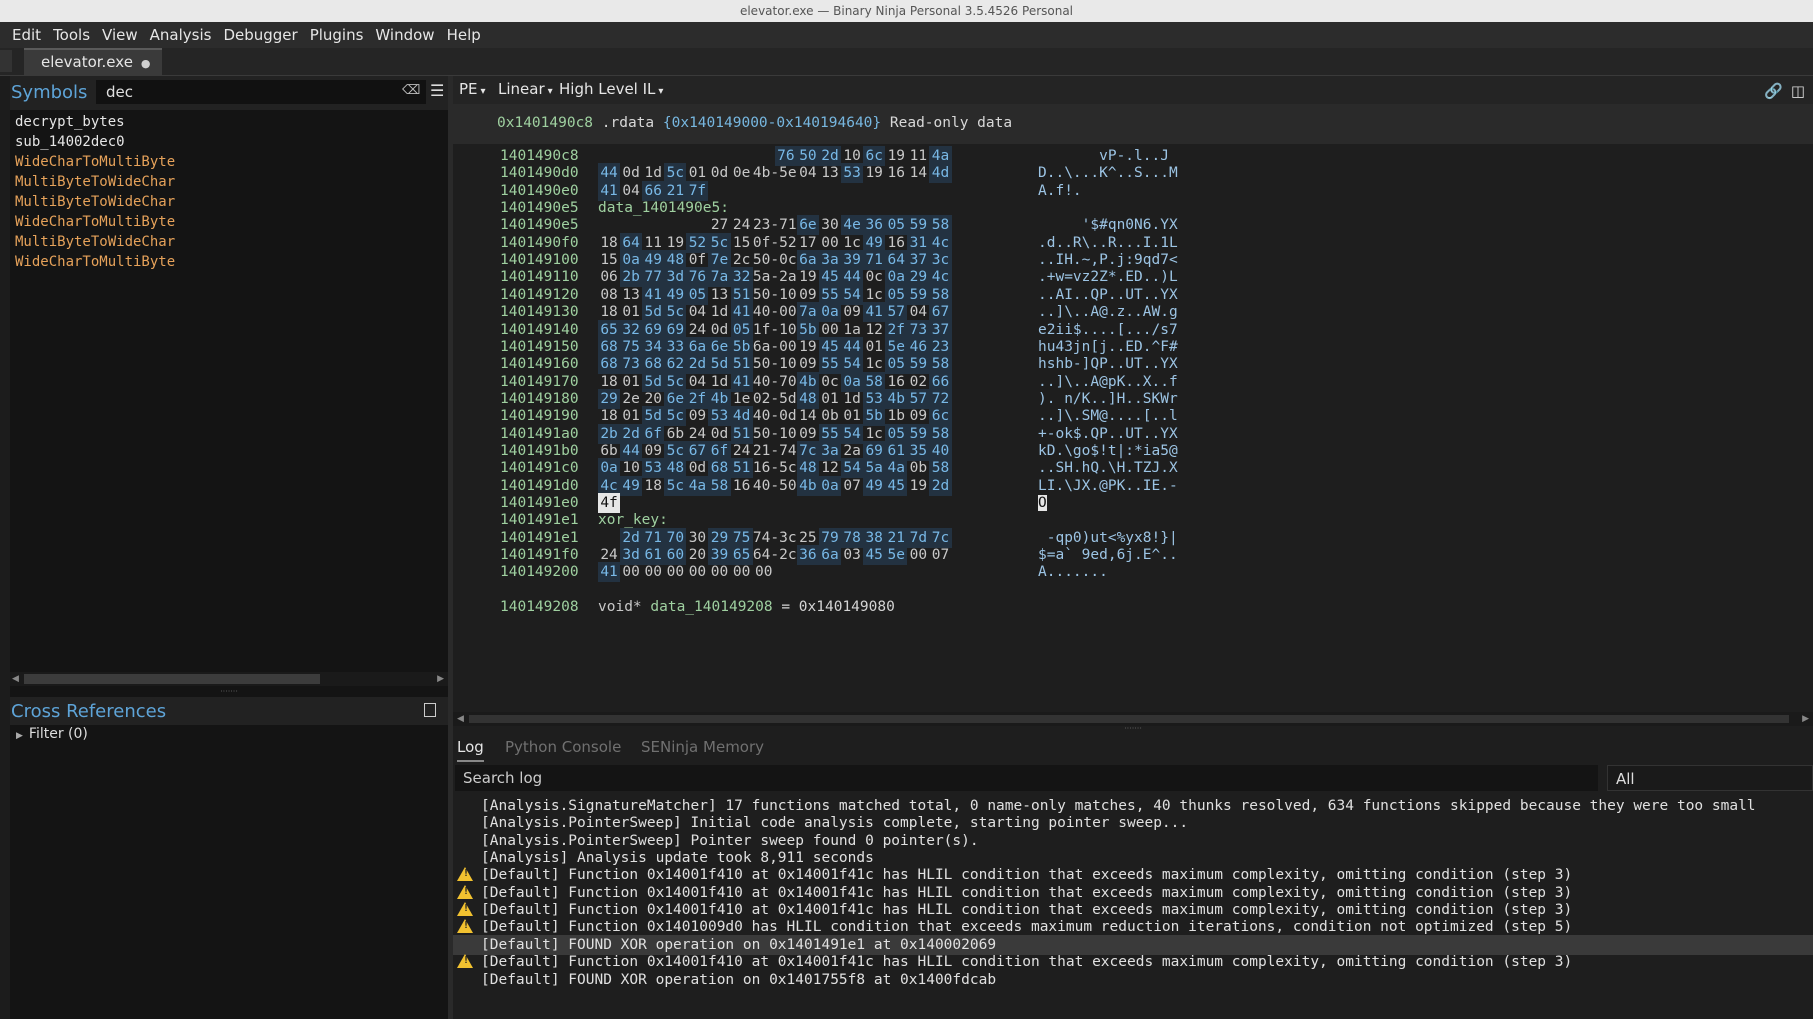  Describe the element at coordinates (1026, 778) in the screenshot. I see `log-search-input: Search log` at that location.